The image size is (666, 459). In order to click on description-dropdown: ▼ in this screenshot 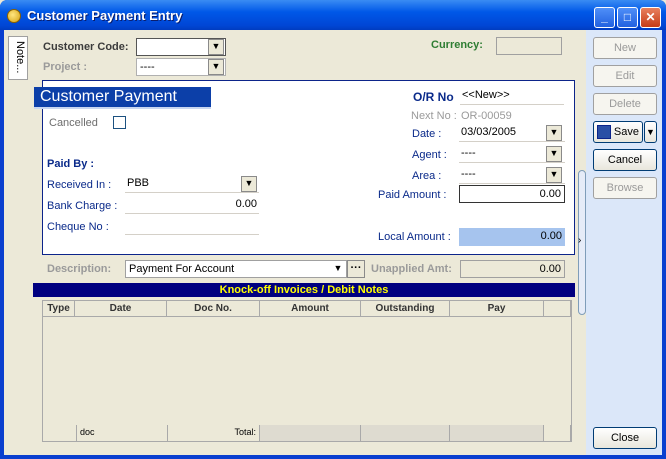, I will do `click(338, 269)`.